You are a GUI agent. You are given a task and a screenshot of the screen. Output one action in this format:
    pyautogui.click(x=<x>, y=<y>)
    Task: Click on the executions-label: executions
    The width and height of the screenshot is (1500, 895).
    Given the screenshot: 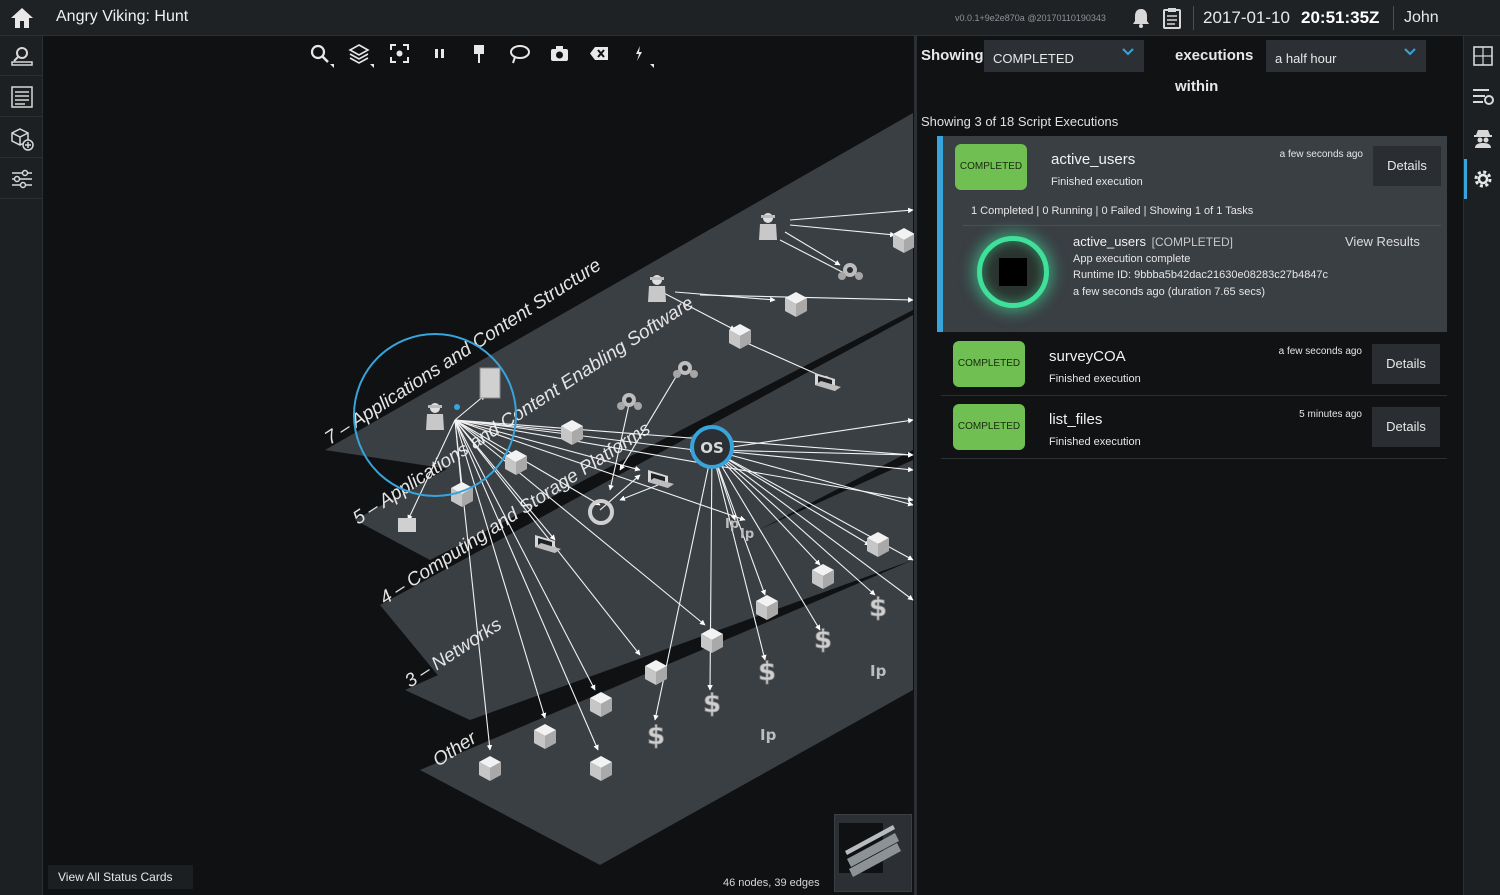 What is the action you would take?
    pyautogui.click(x=1214, y=55)
    